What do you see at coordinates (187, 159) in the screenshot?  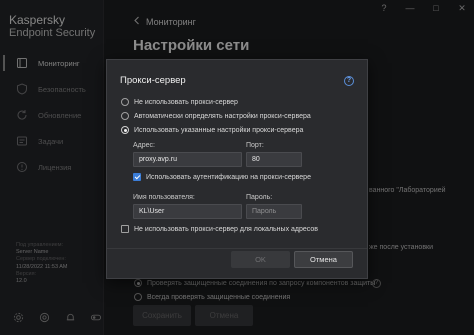 I see `address-field: proxy.avp.ru` at bounding box center [187, 159].